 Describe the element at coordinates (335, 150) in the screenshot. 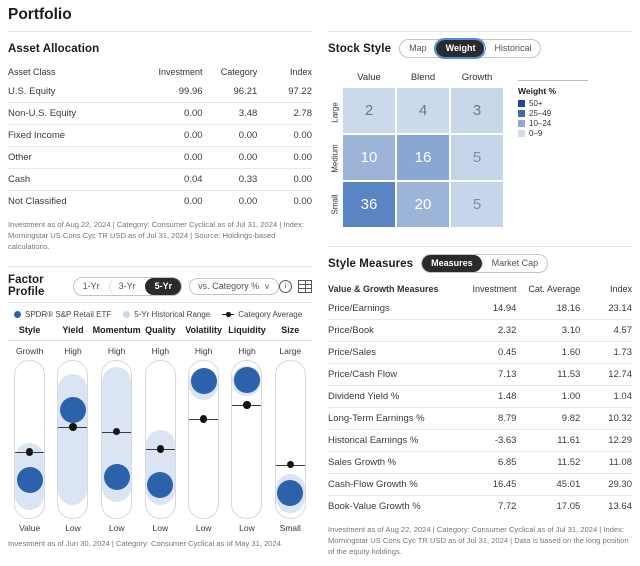

I see `style-box-row-labels: Large Medium Small` at that location.